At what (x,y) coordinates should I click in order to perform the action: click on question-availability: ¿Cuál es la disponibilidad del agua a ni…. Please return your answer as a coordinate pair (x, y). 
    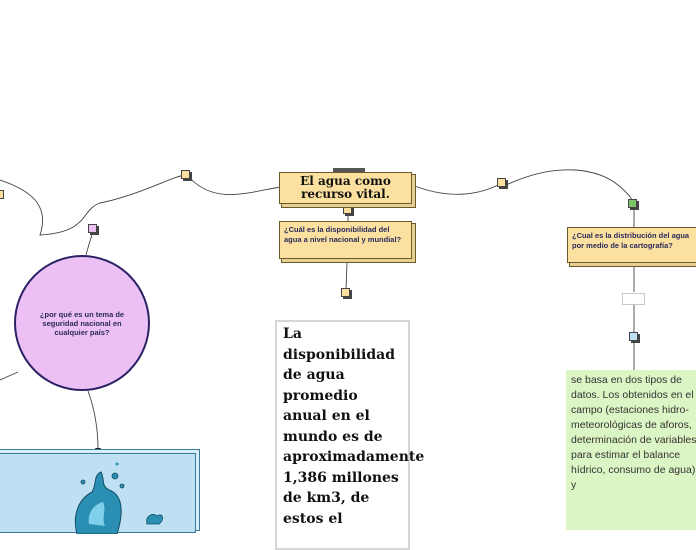
    Looking at the image, I should click on (345, 240).